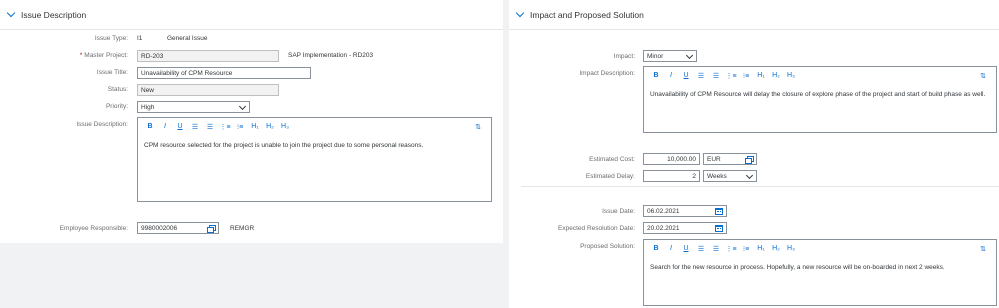 This screenshot has height=308, width=999. Describe the element at coordinates (607, 73) in the screenshot. I see `impact-description-label: Impact Description:` at that location.